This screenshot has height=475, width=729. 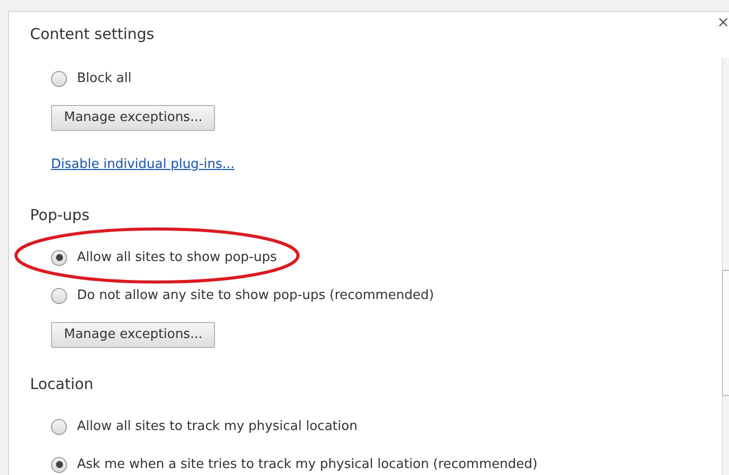 I want to click on close-button: ×, so click(x=723, y=22).